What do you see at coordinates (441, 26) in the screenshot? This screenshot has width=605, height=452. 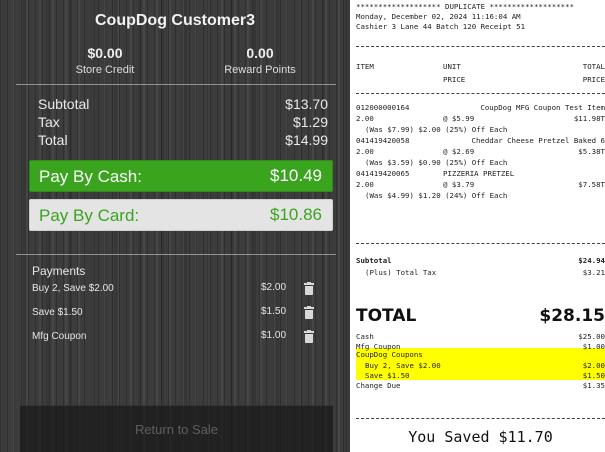 I see `receipt-cashier: Cashier 3 Lane 44 Batch 120 Receipt 51` at bounding box center [441, 26].